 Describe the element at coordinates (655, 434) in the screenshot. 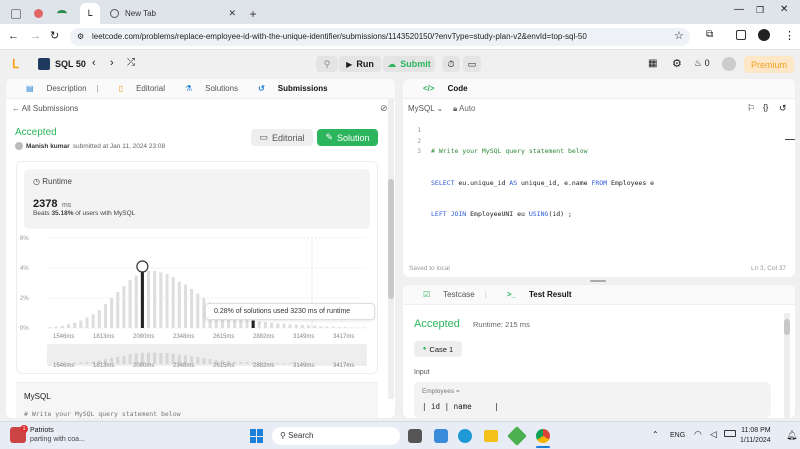

I see `tray-chevron-icon: ⌃` at that location.